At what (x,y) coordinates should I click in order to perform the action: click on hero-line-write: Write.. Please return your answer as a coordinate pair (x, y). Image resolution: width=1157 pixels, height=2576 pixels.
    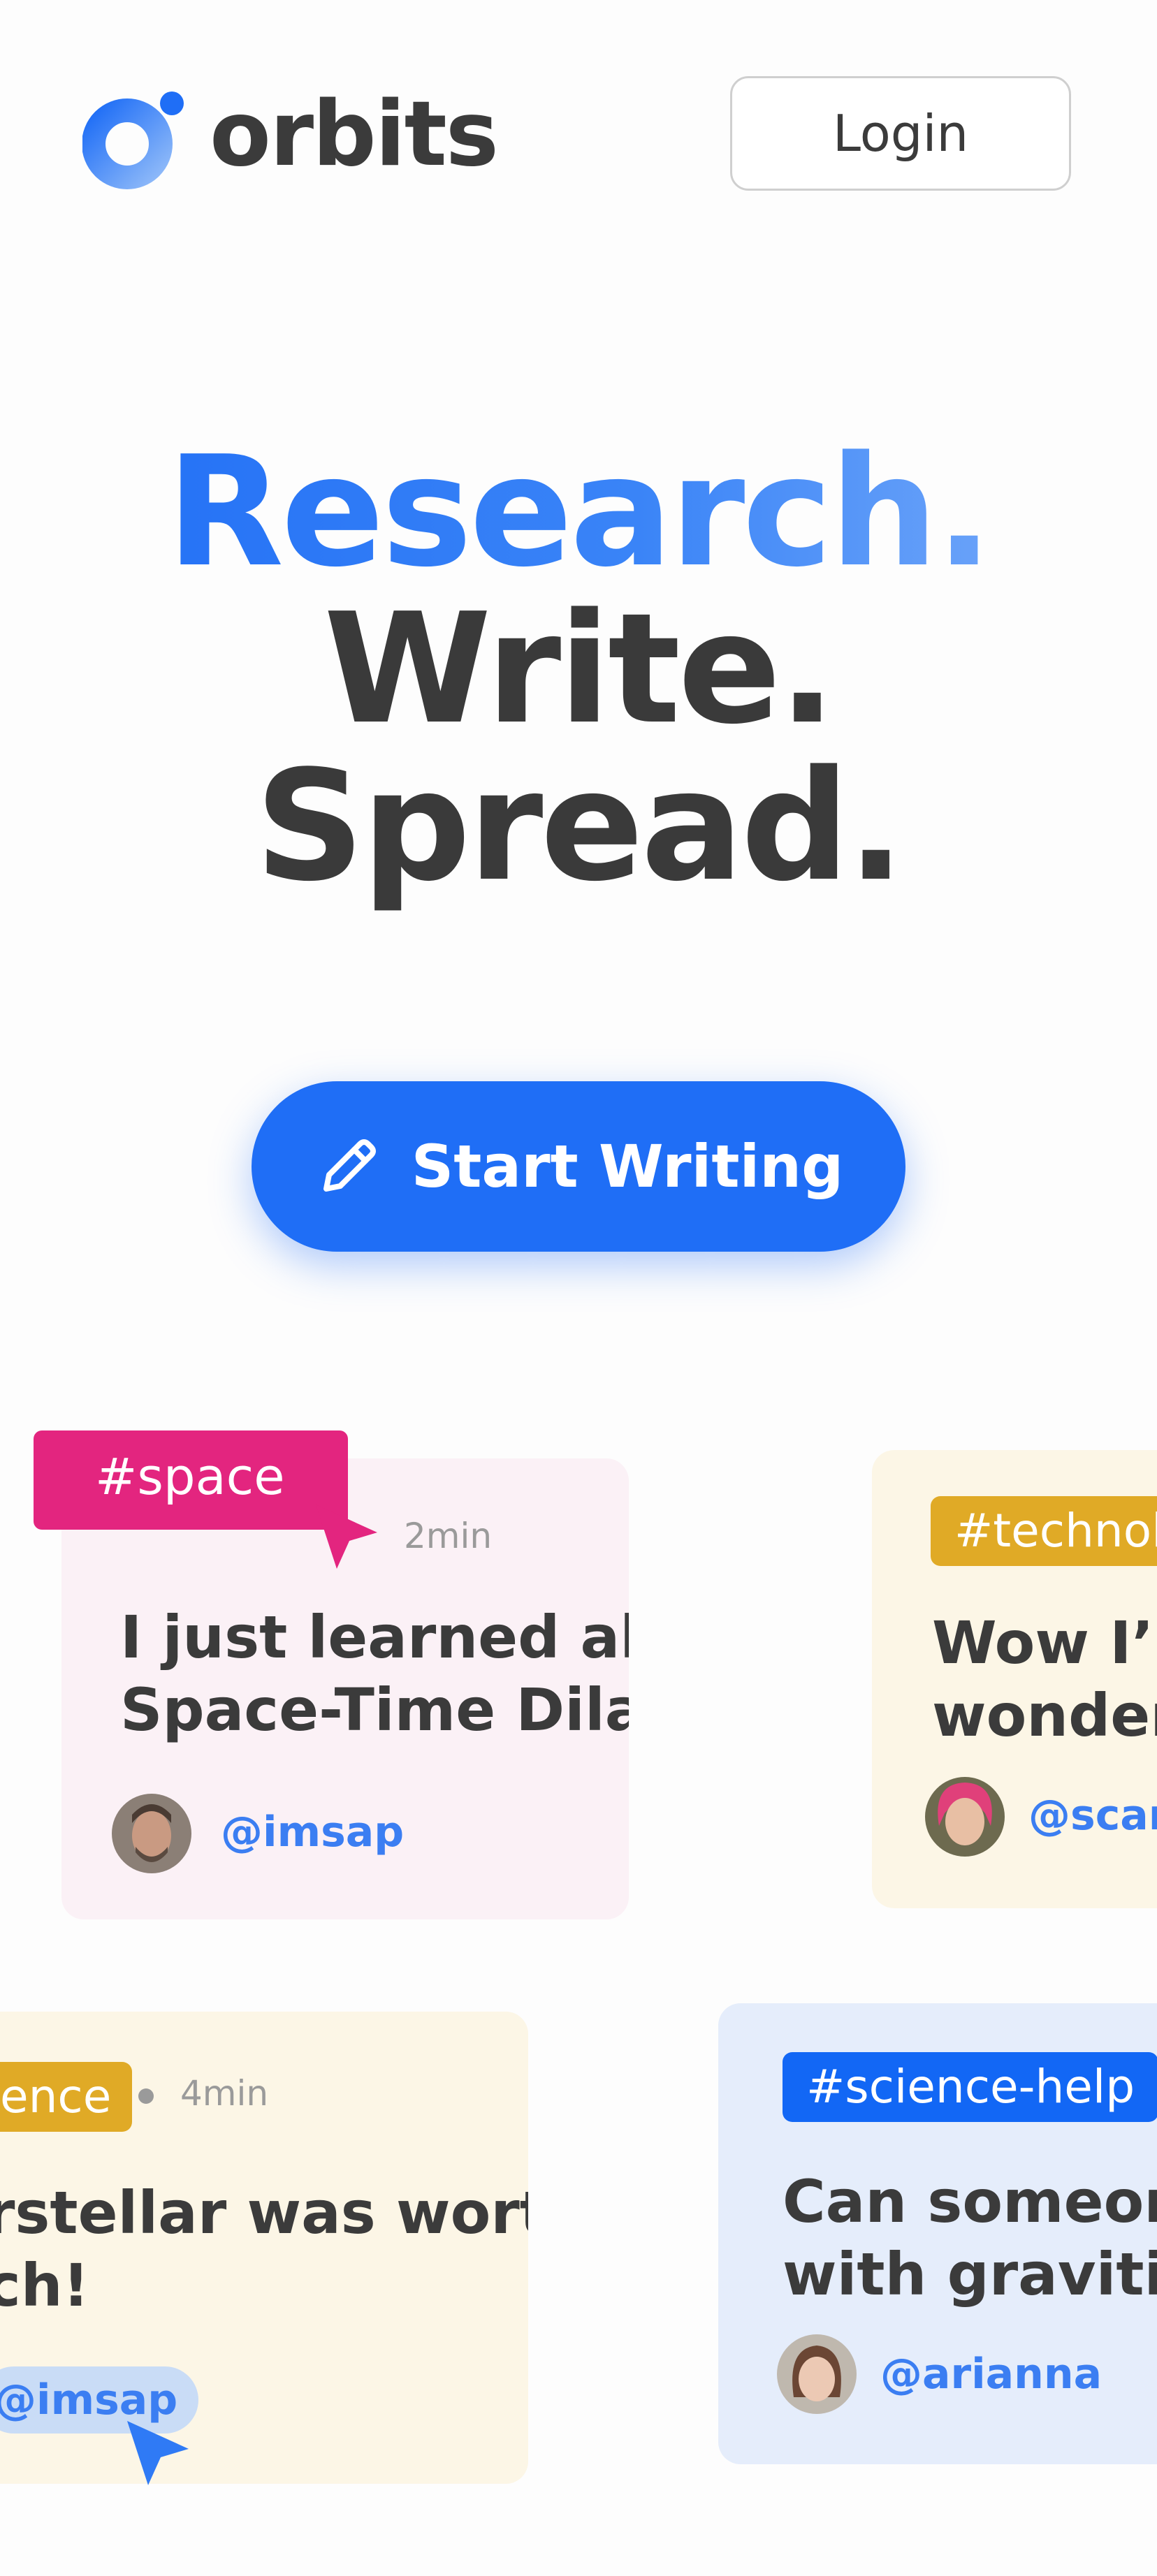
    Looking at the image, I should click on (579, 669).